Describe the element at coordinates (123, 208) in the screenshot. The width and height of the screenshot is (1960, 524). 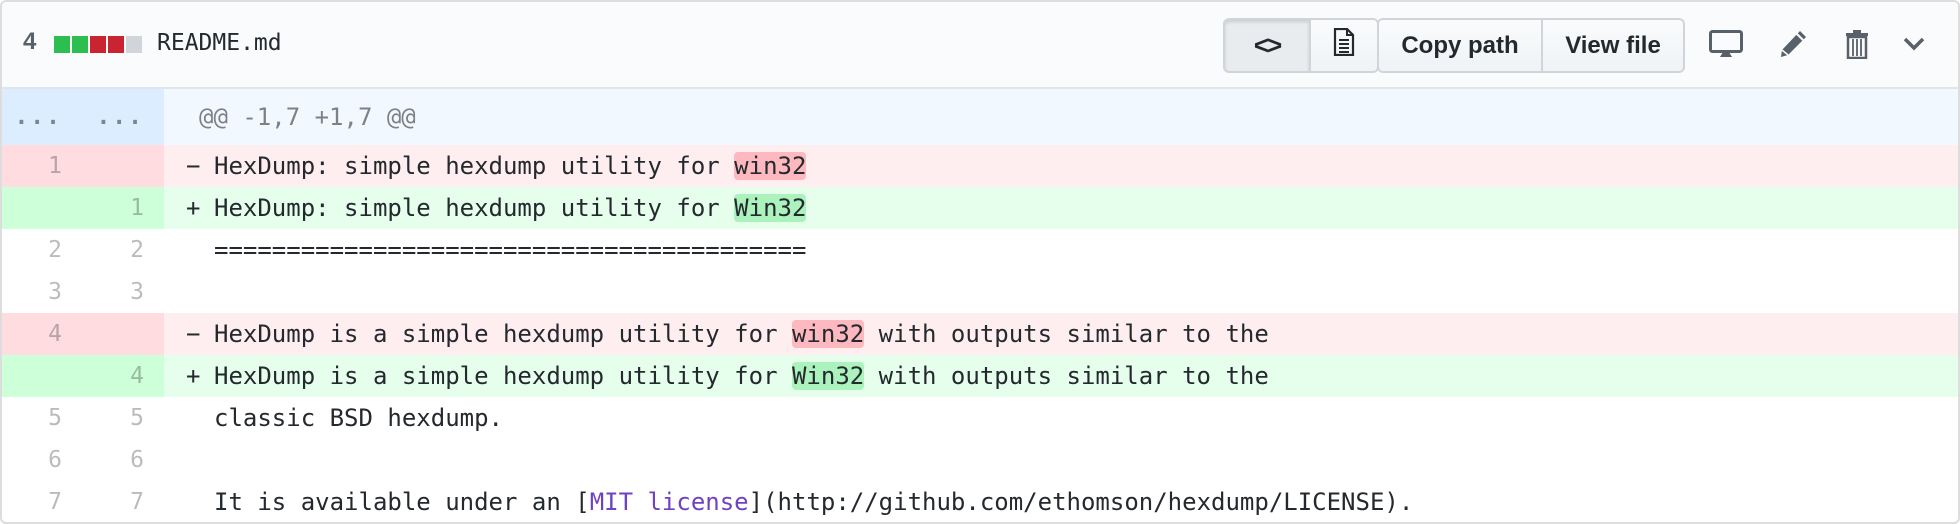
I see `new-line-number: 1` at that location.